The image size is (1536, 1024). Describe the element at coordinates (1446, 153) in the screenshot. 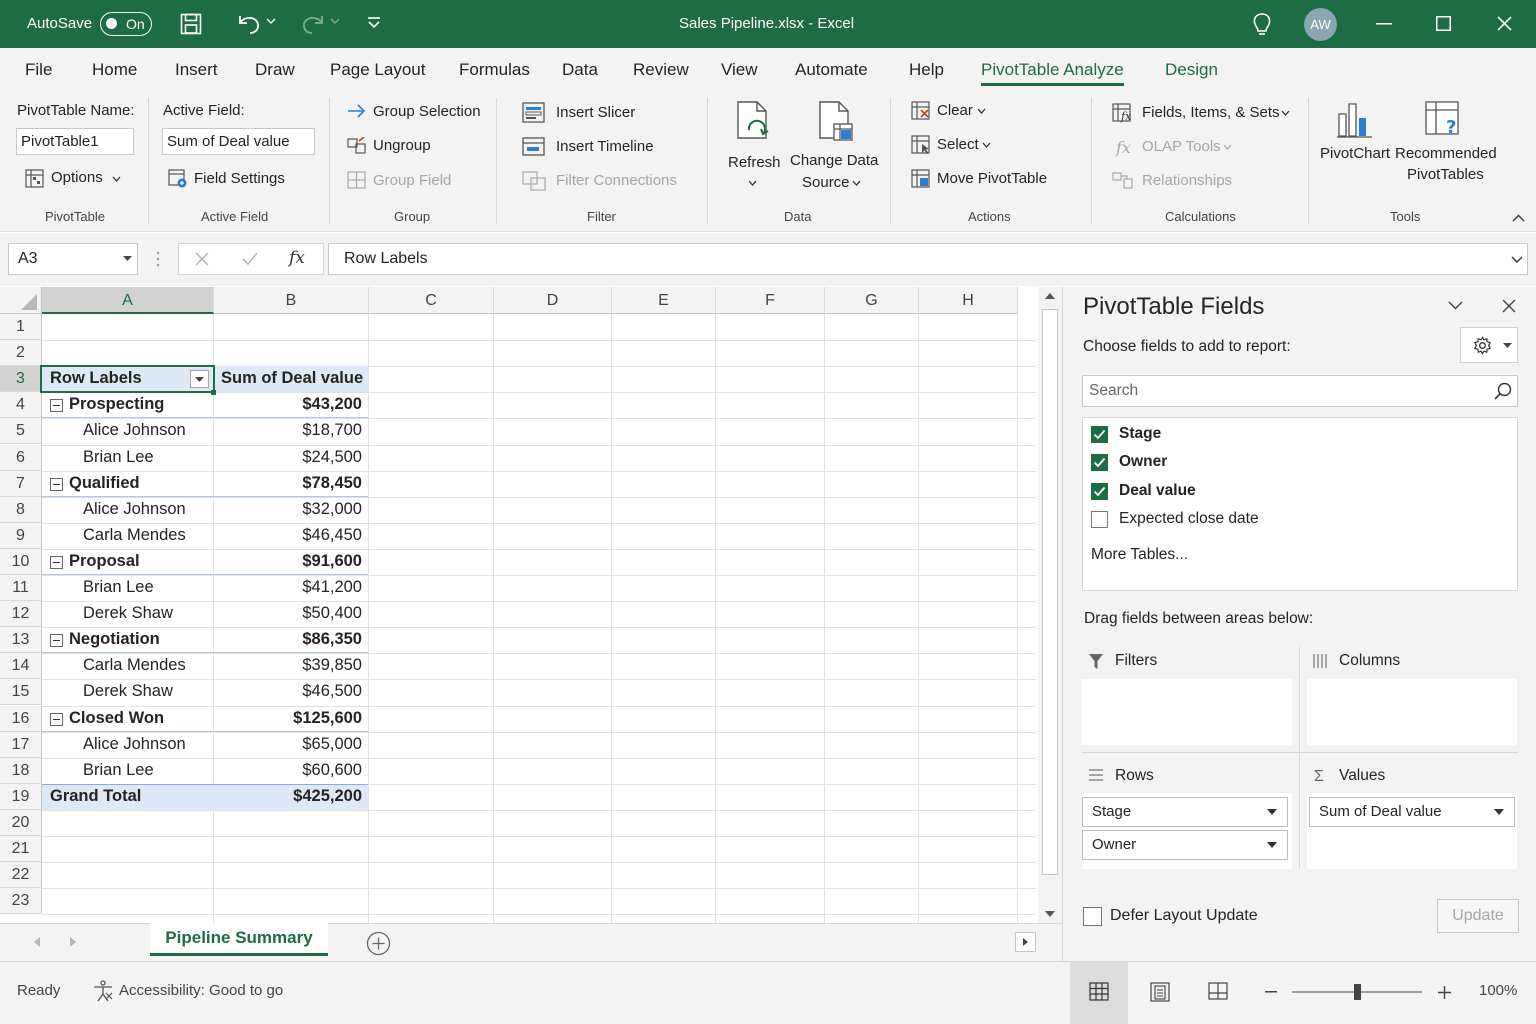

I see `recommended-pivottables-line1: Recommended` at that location.